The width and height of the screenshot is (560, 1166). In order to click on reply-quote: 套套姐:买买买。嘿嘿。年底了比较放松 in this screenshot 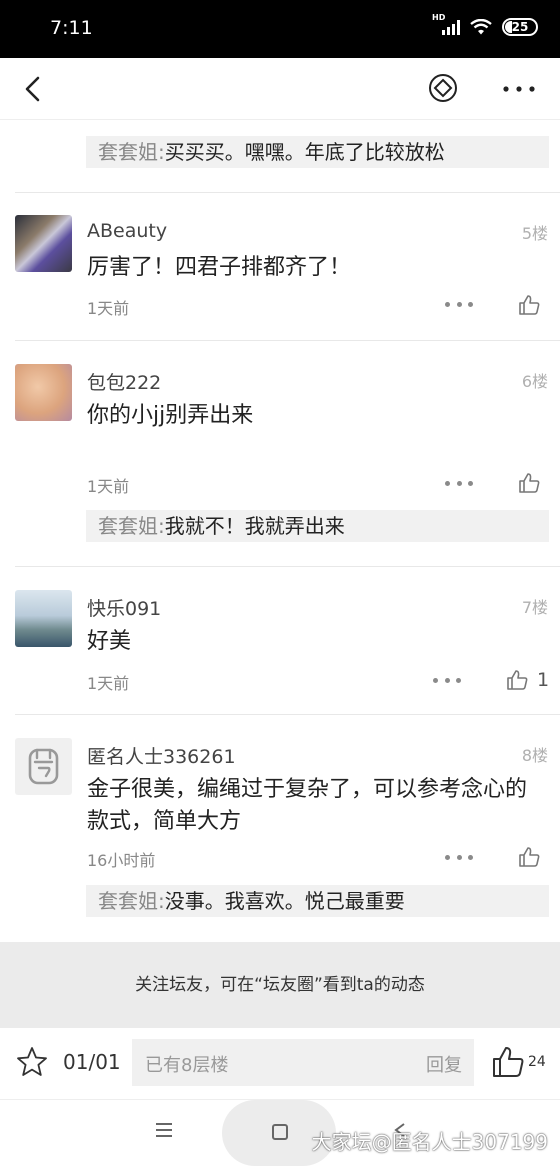, I will do `click(317, 152)`.